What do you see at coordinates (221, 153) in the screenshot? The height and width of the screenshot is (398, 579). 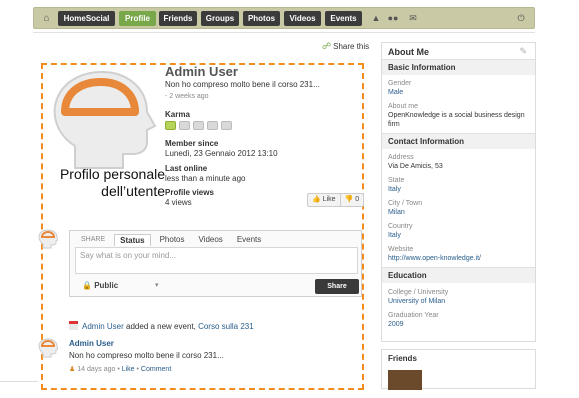 I see `member-since-value: Lunedì, 23 Gennaio 2012 13:10` at bounding box center [221, 153].